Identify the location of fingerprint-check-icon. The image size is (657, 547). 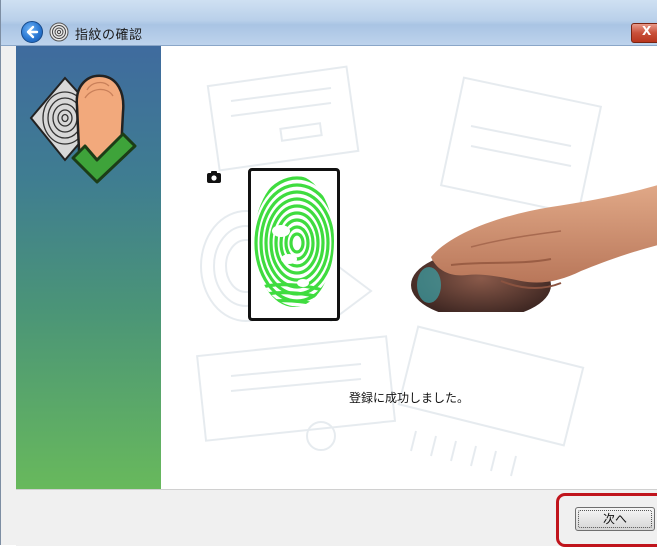
(83, 129).